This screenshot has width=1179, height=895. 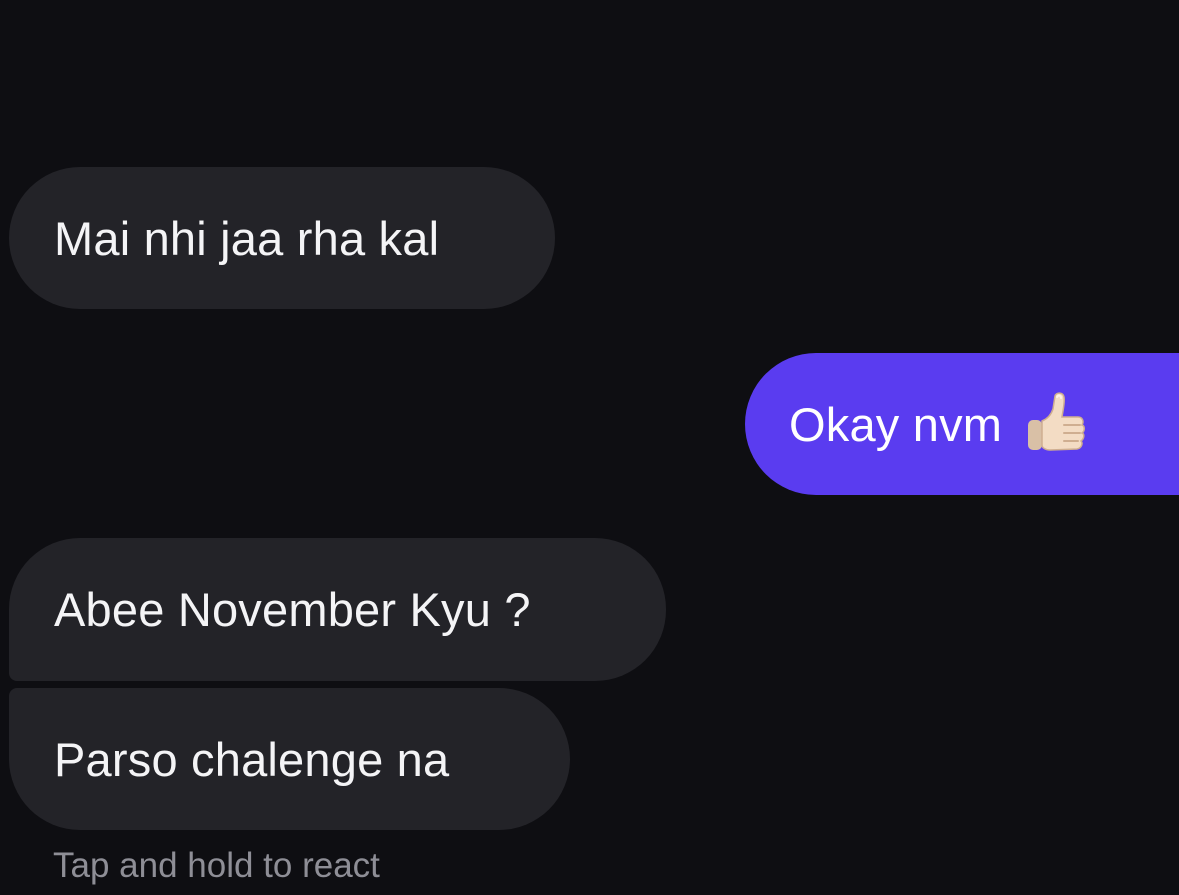 What do you see at coordinates (1056, 424) in the screenshot?
I see `thumbs-up-icon` at bounding box center [1056, 424].